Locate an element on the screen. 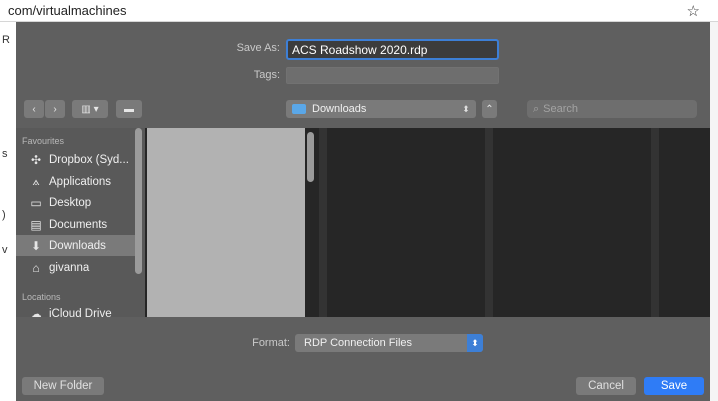 The width and height of the screenshot is (718, 401). sidebar-item-label: Downloads is located at coordinates (77, 245).